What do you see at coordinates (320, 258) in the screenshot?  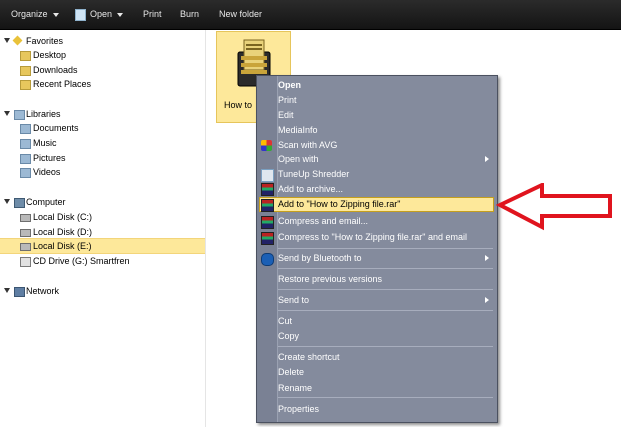 I see `menu-item-label: Send by Bluetooth to` at bounding box center [320, 258].